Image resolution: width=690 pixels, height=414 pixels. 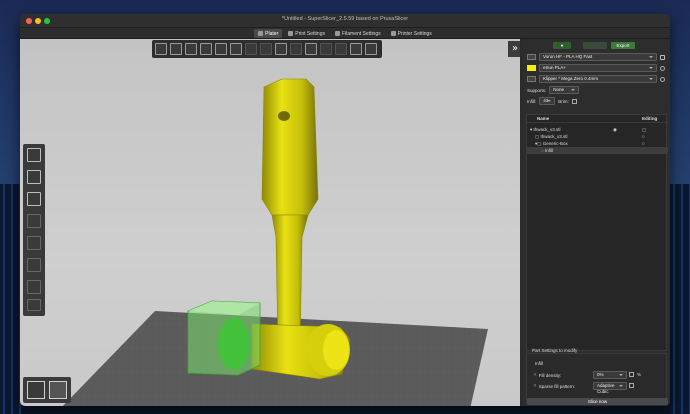 I want to click on sparse-pattern-select: Adaptive Cubic, so click(x=610, y=388).